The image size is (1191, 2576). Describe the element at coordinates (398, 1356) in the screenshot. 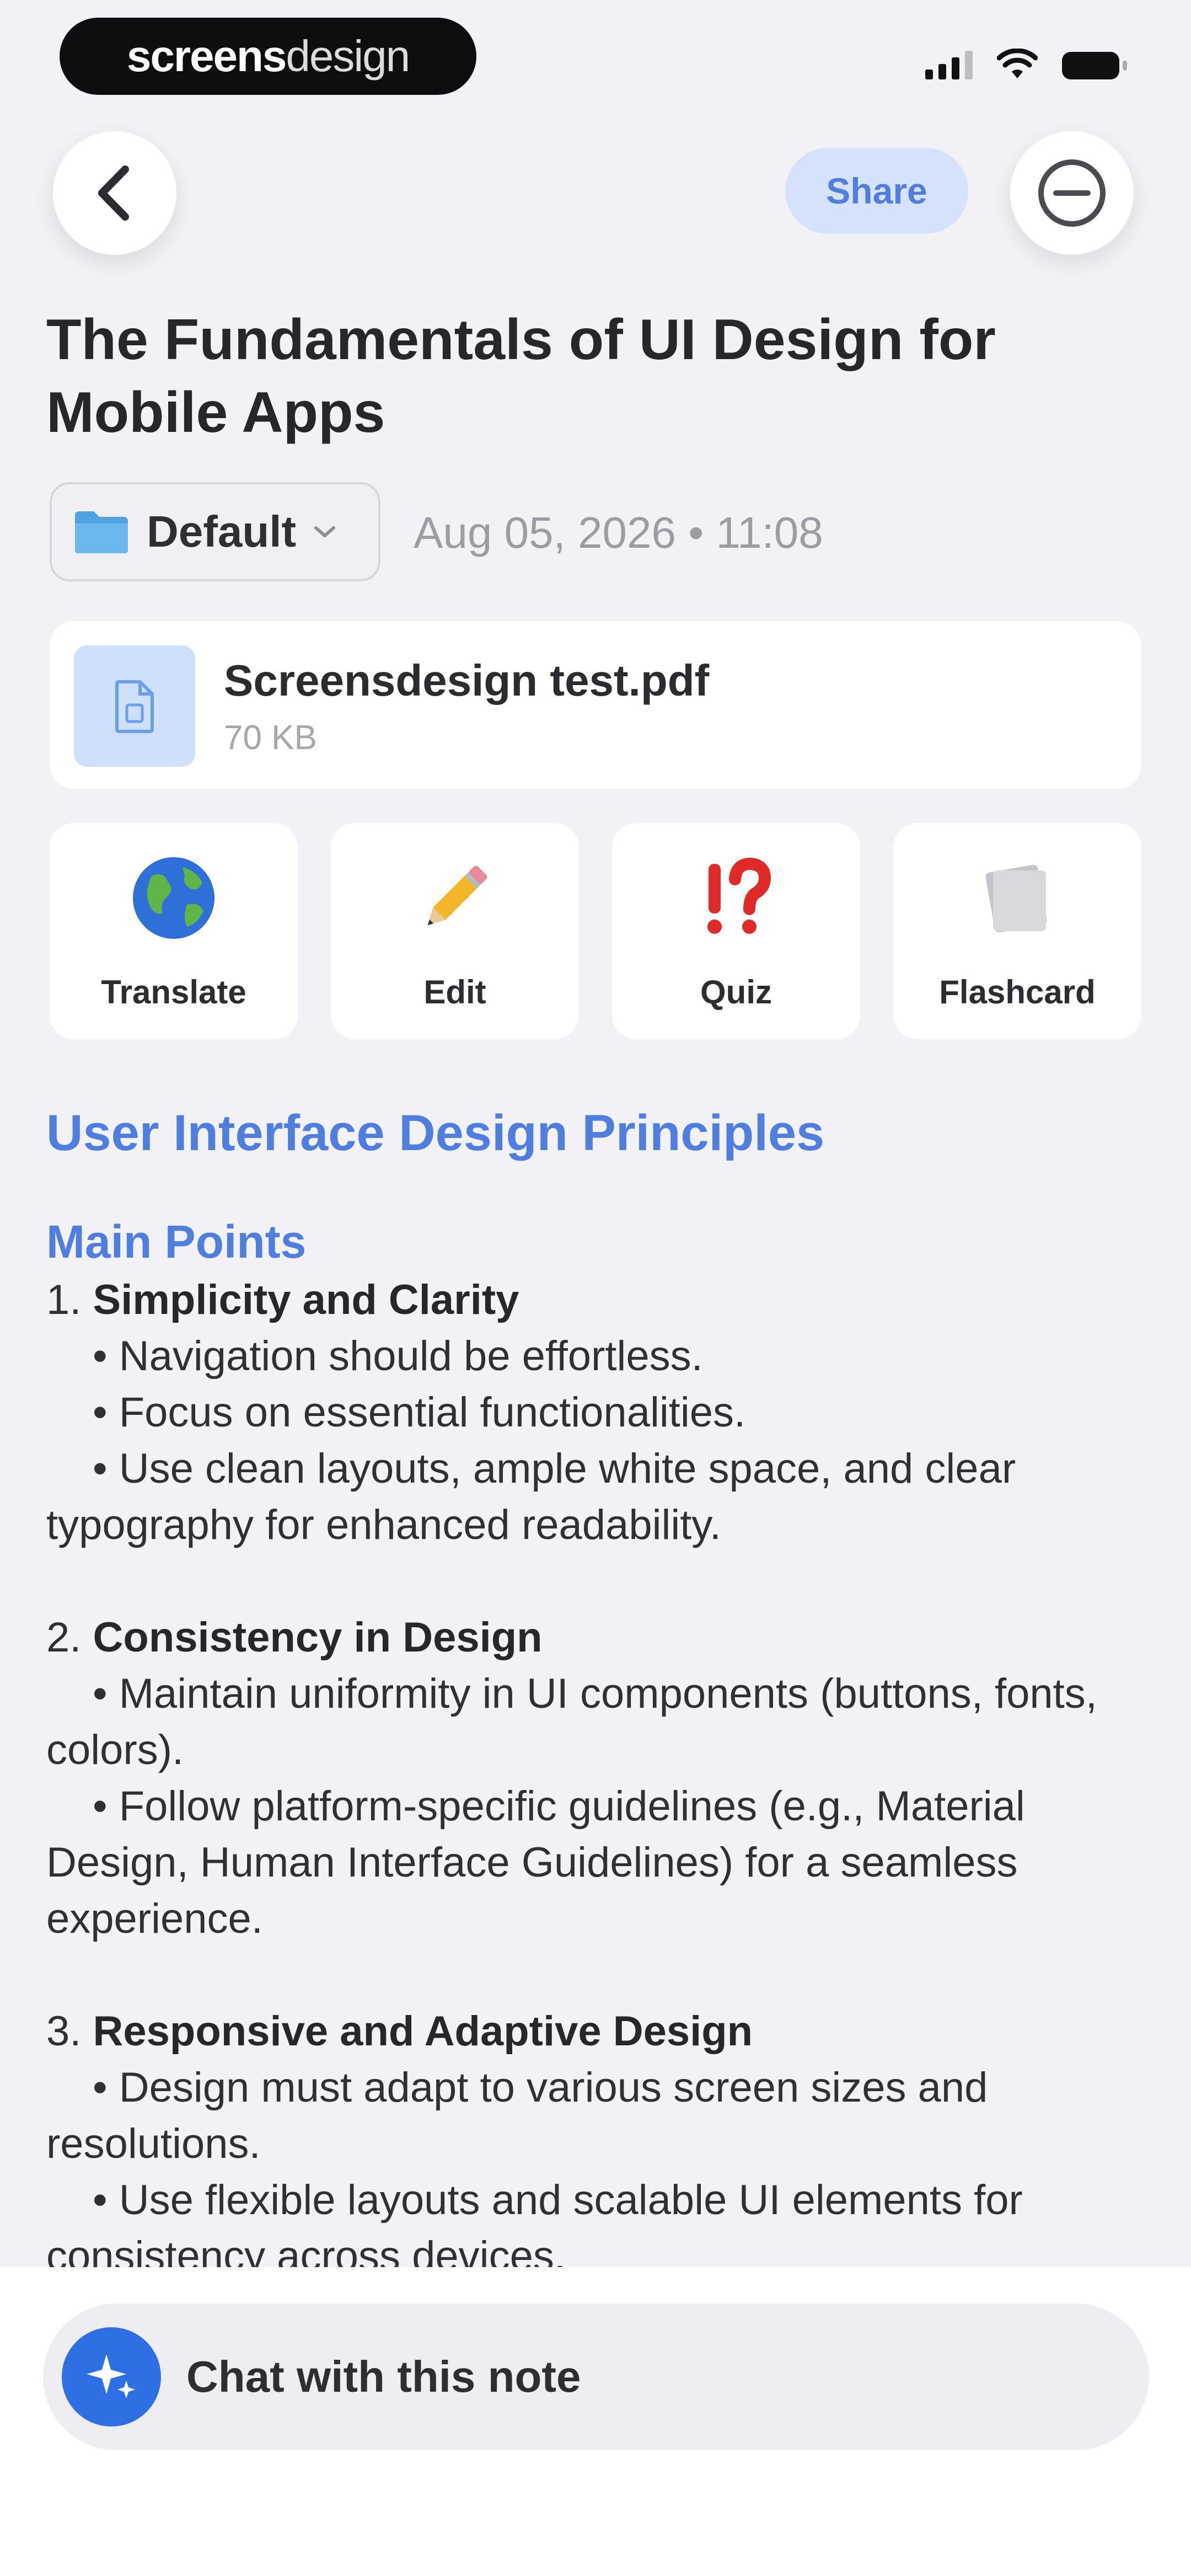

I see `bullet-item: • Navigation should be effortless.` at that location.